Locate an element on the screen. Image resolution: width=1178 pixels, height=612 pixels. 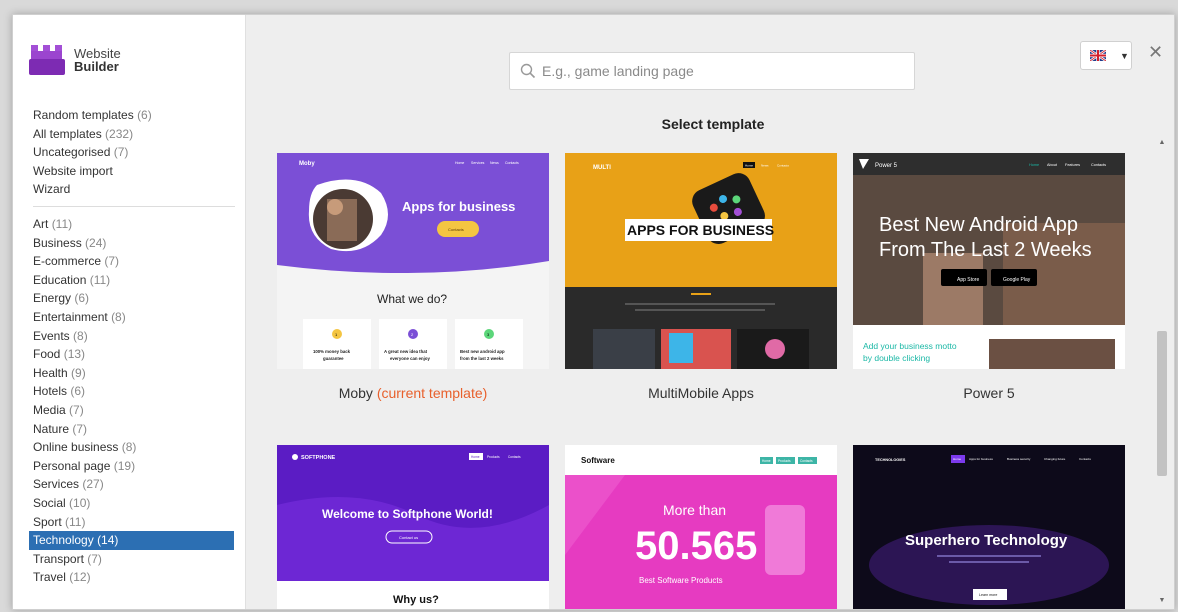
close-icon: ✕ is located at coordinates (1155, 52).